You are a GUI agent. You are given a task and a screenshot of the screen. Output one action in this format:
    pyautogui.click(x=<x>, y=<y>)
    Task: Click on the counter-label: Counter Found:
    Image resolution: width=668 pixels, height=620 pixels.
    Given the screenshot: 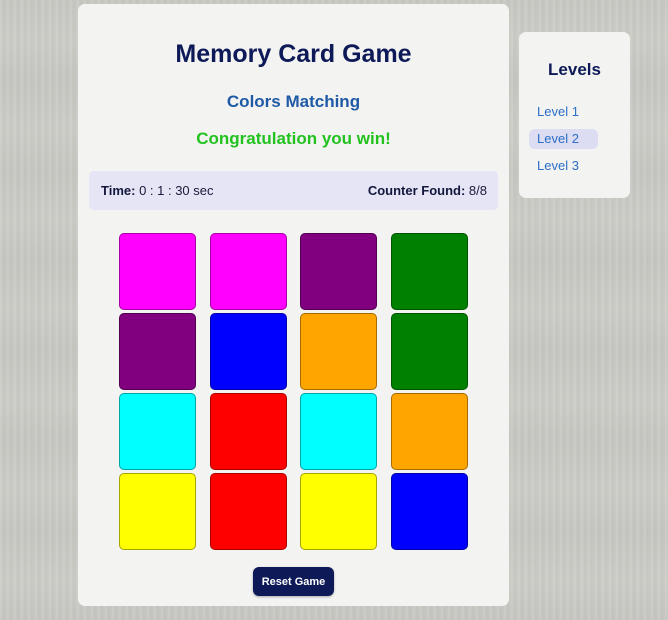 What is the action you would take?
    pyautogui.click(x=416, y=190)
    